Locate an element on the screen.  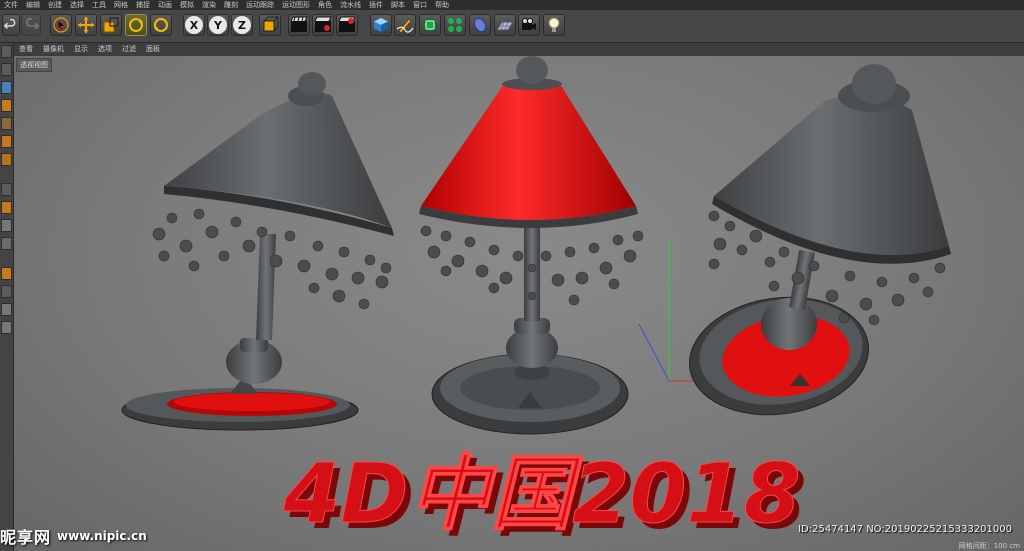
render-view-icon is located at coordinates (299, 25).